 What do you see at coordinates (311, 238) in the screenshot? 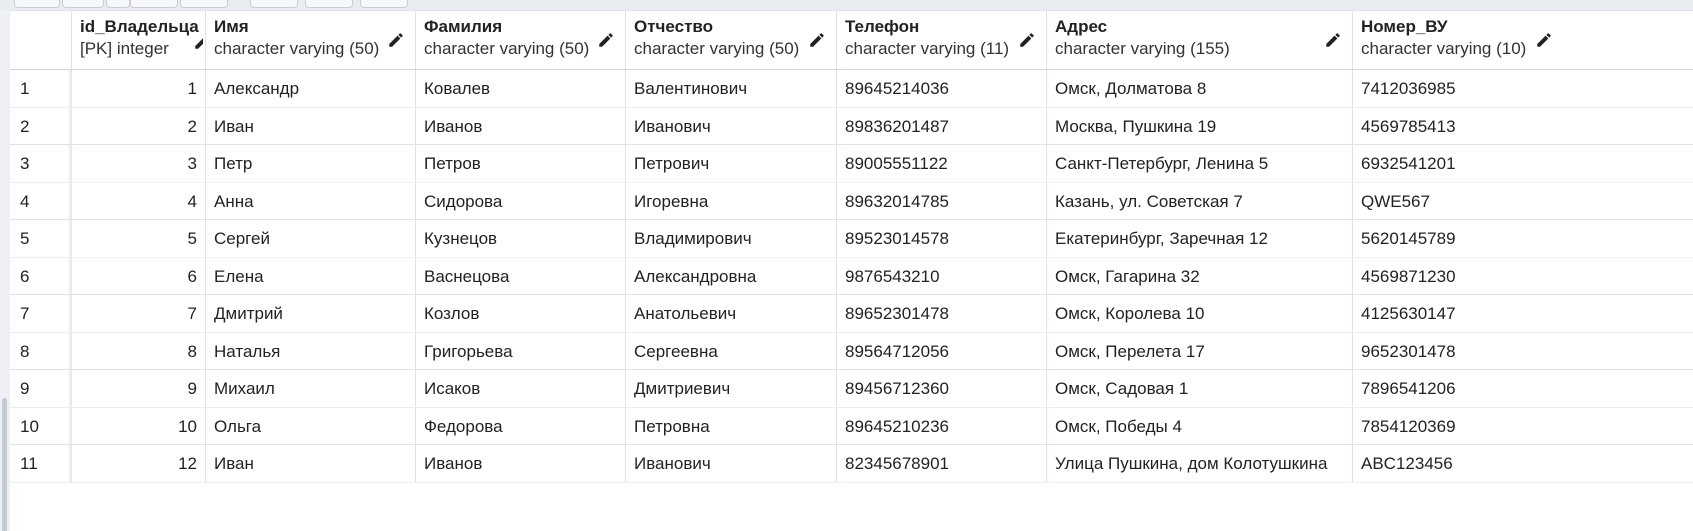
I see `table-cell: Сергей` at bounding box center [311, 238].